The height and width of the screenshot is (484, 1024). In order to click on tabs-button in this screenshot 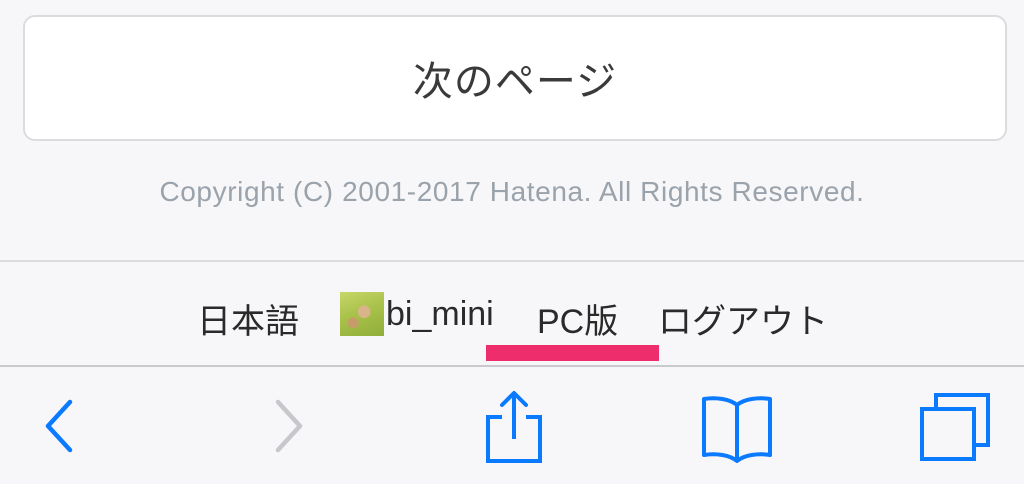, I will do `click(955, 427)`.